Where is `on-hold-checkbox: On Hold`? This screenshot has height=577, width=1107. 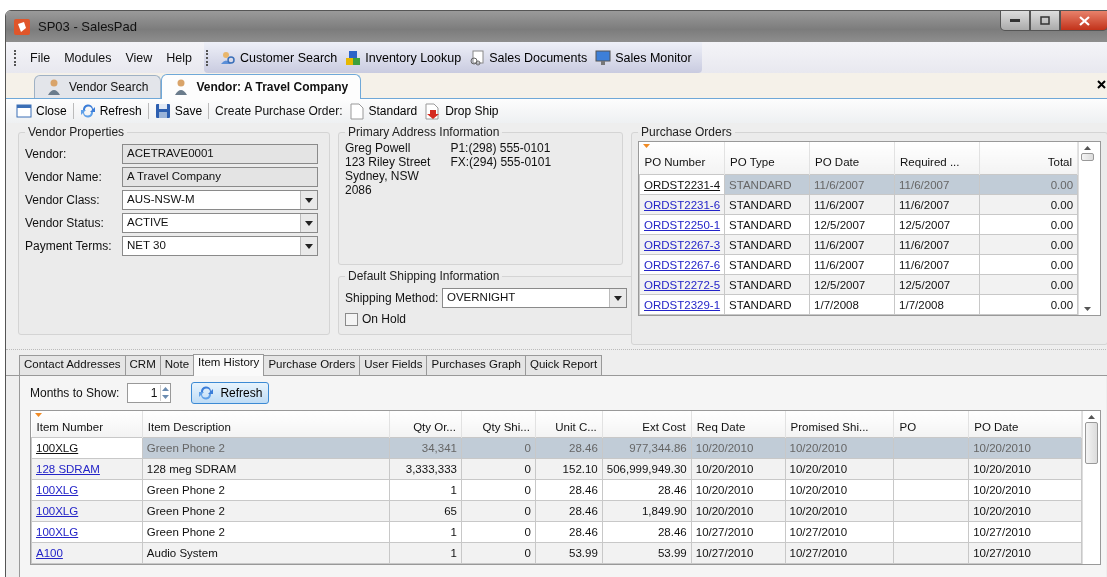 on-hold-checkbox: On Hold is located at coordinates (486, 319).